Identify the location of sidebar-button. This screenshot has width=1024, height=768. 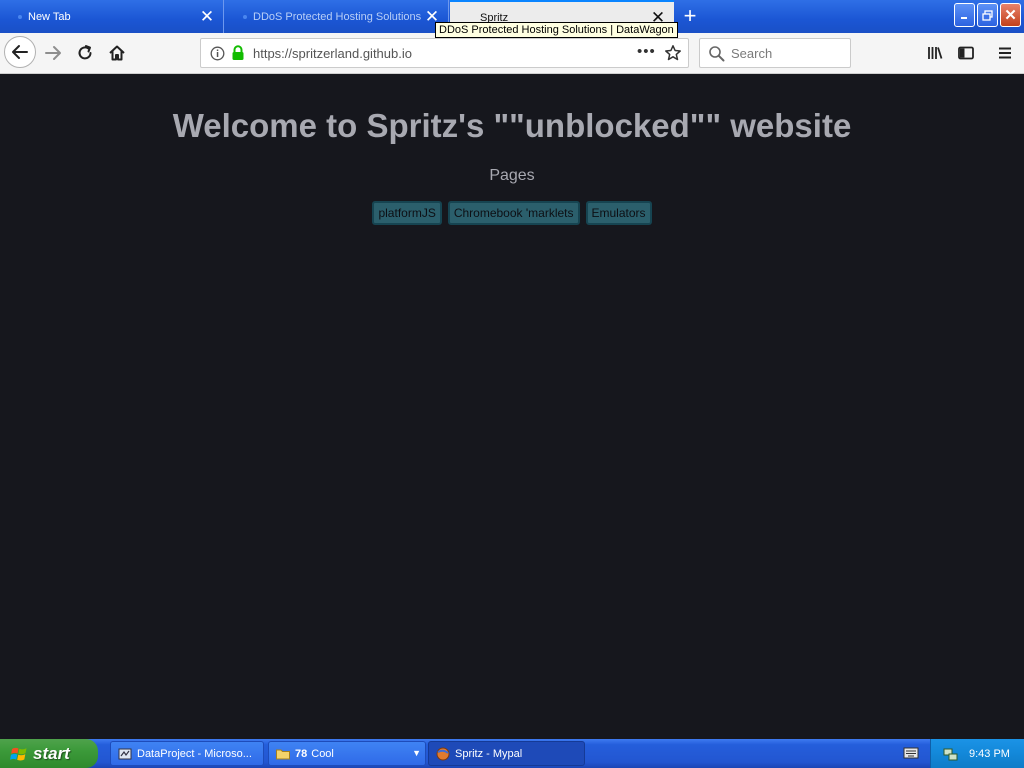
(966, 53).